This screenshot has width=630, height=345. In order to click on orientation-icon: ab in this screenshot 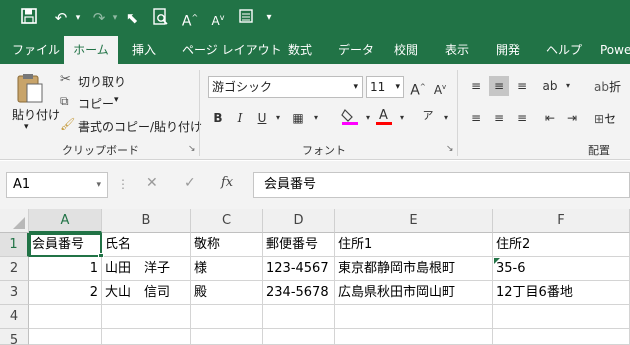, I will do `click(550, 86)`.